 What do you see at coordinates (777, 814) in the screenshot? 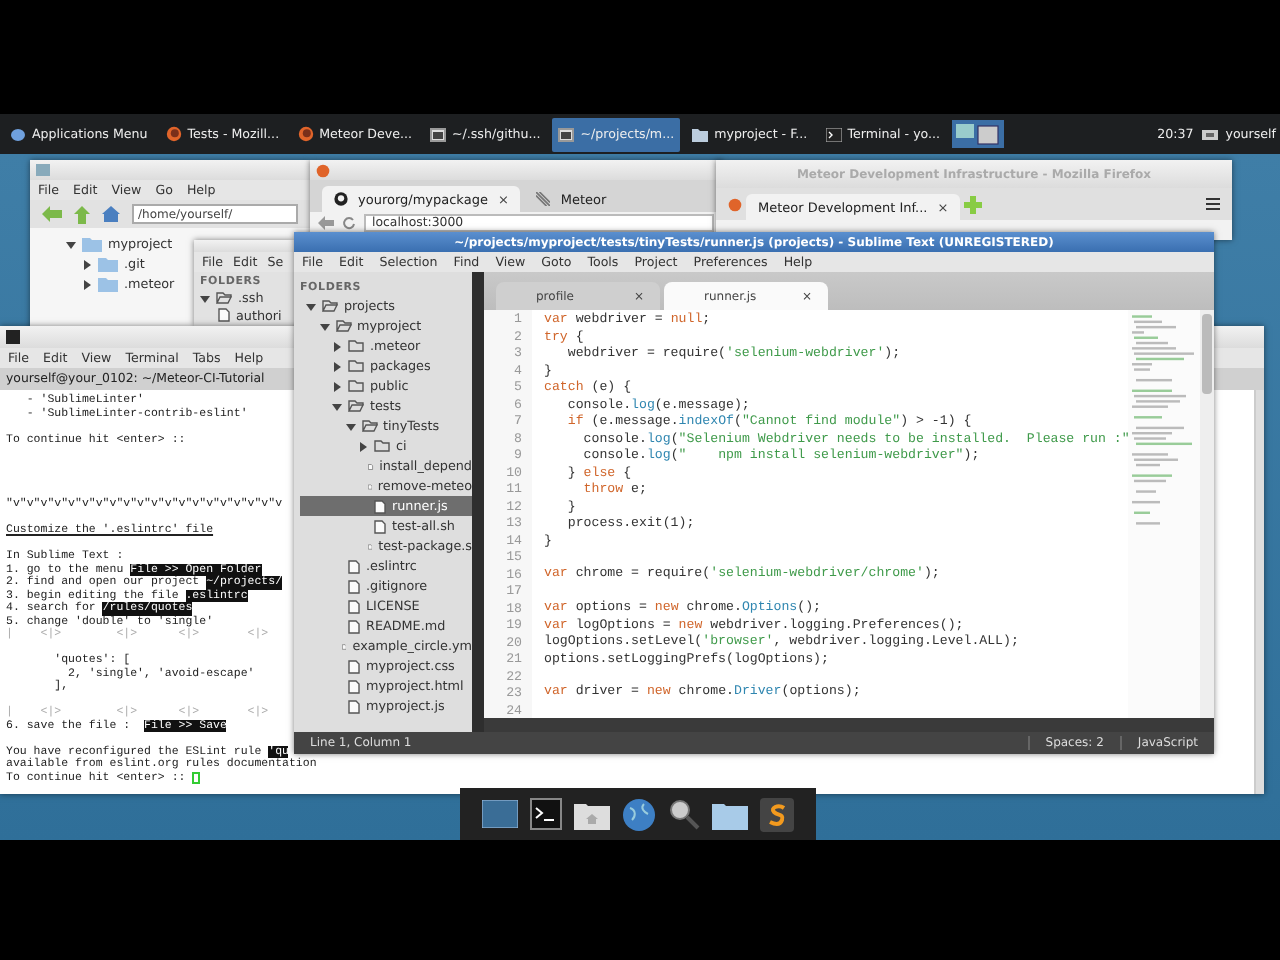
I see `sublime-logo-icon` at bounding box center [777, 814].